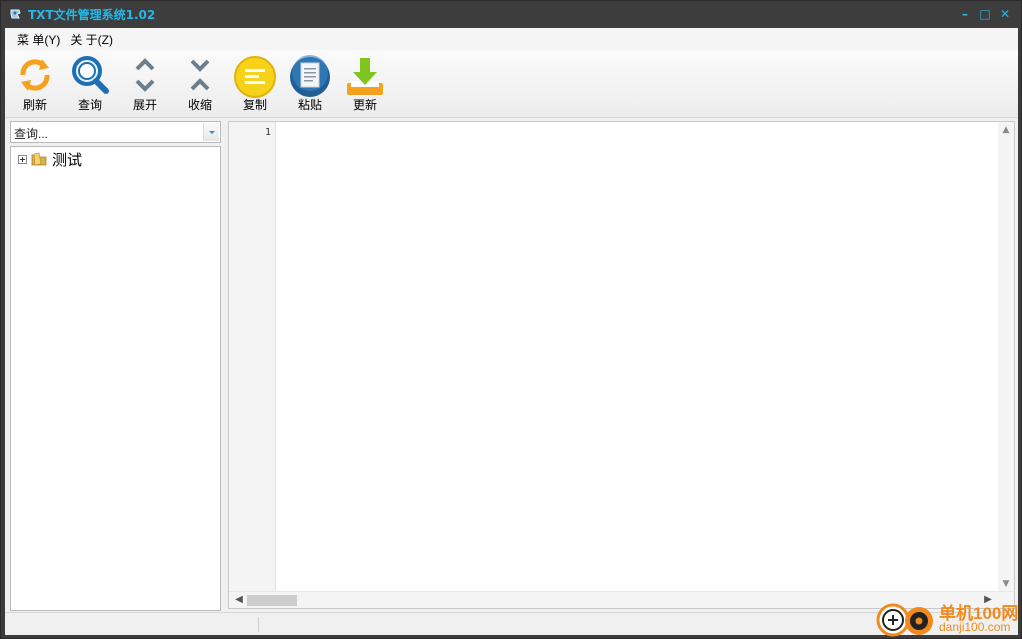 This screenshot has width=1022, height=639. I want to click on tree-node: 测试, so click(50, 160).